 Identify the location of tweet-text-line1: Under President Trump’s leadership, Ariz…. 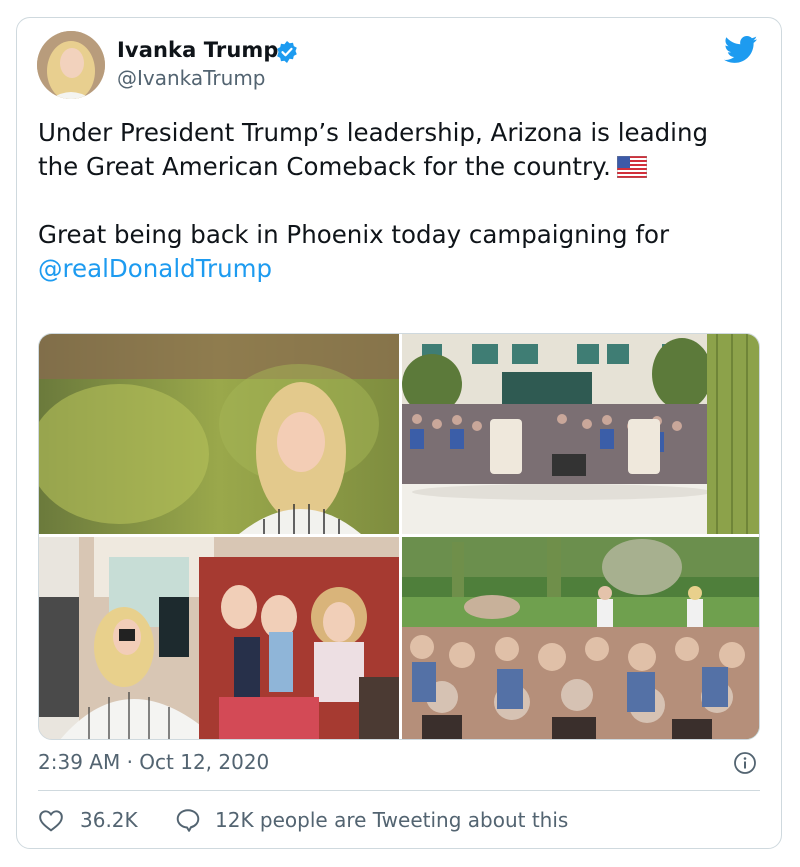
(373, 149).